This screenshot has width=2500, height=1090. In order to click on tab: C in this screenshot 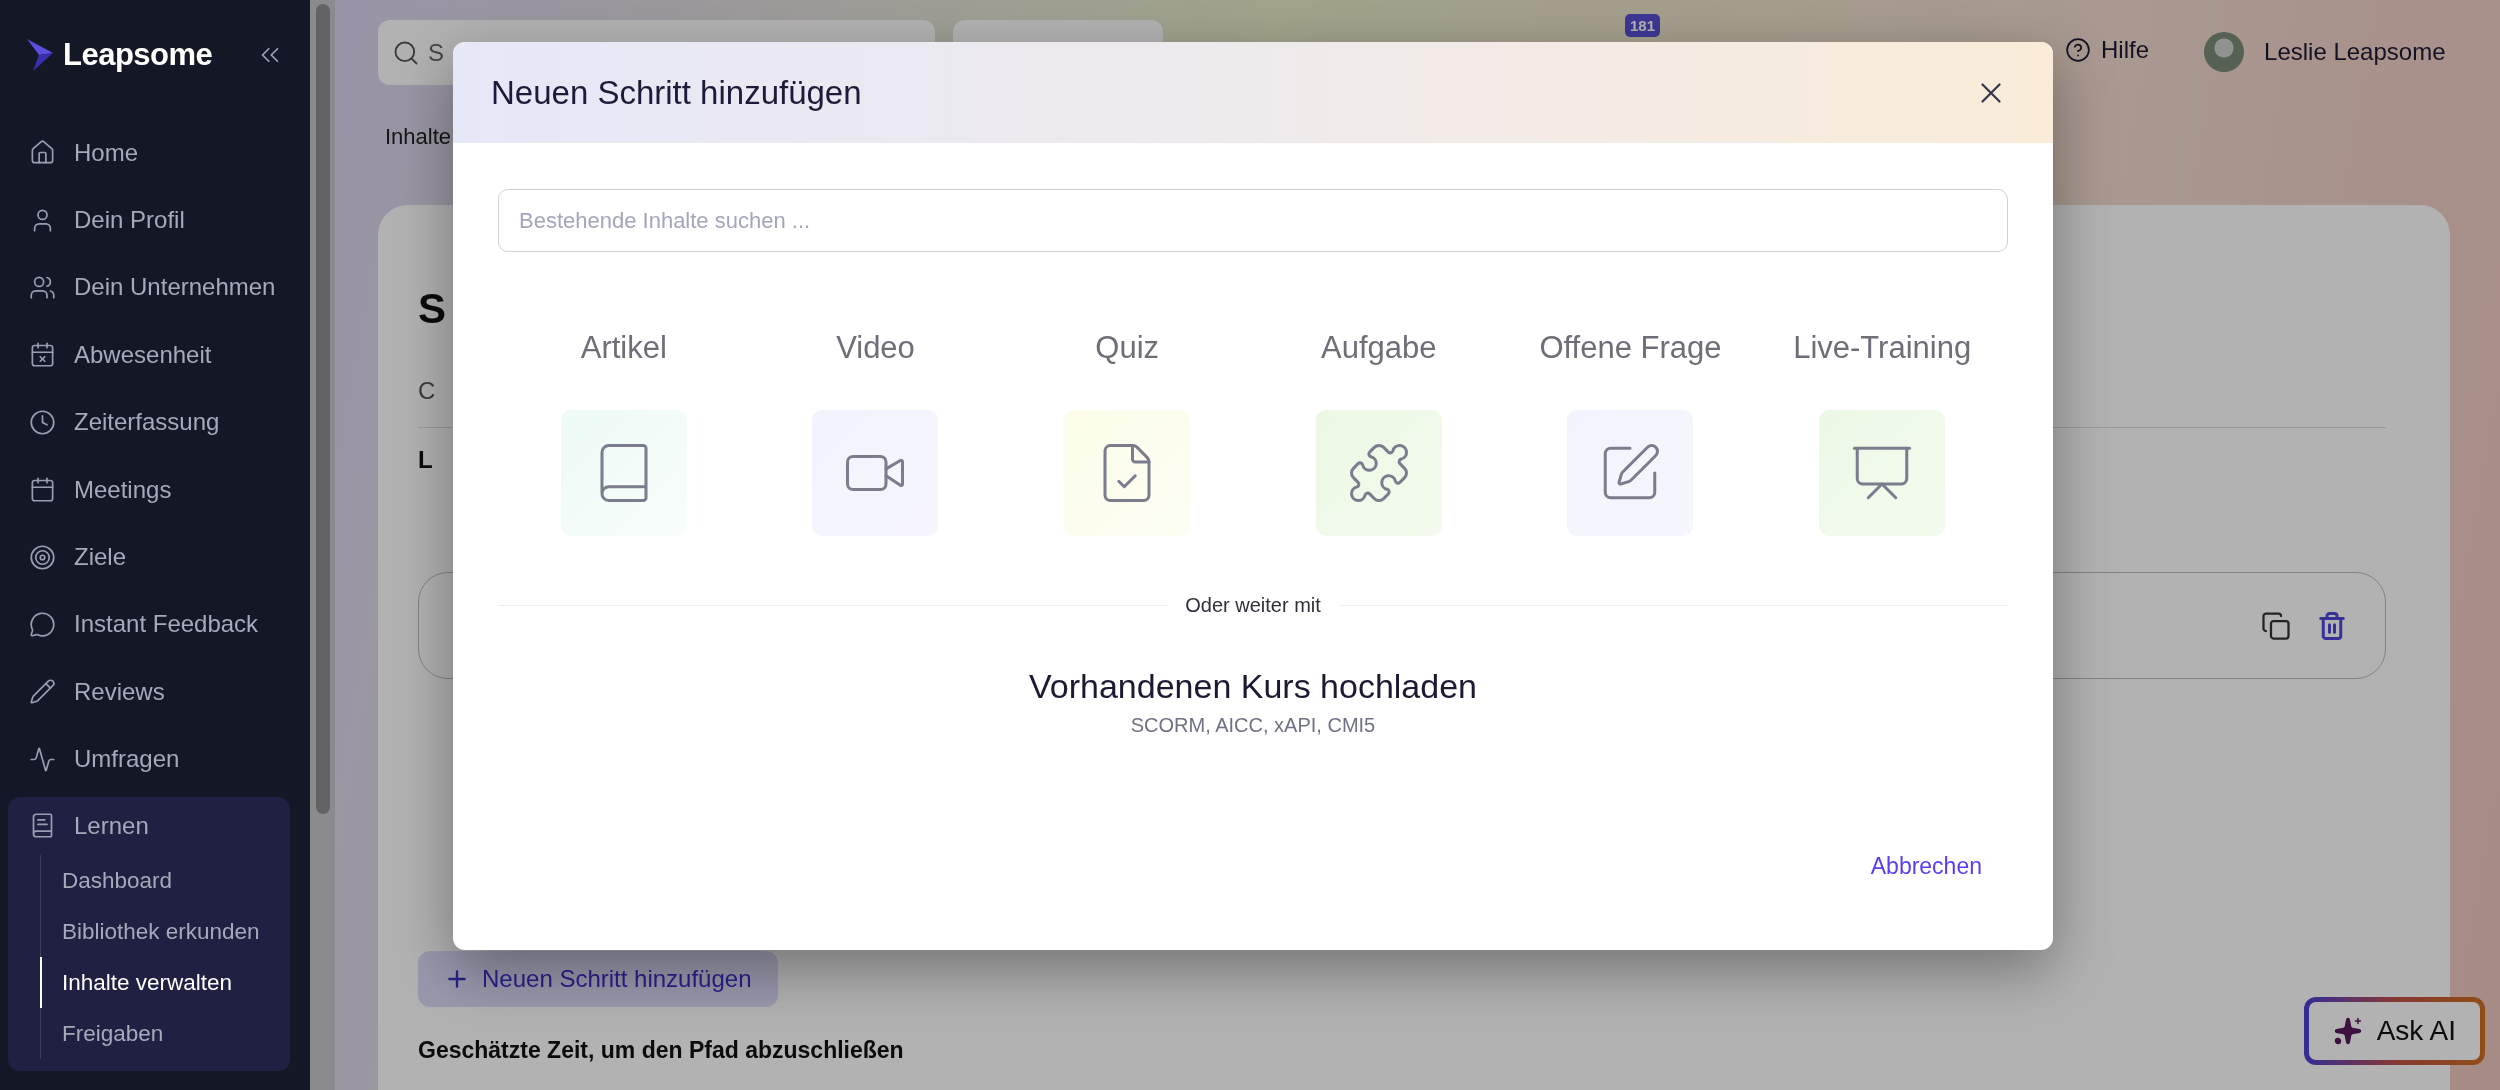, I will do `click(427, 391)`.